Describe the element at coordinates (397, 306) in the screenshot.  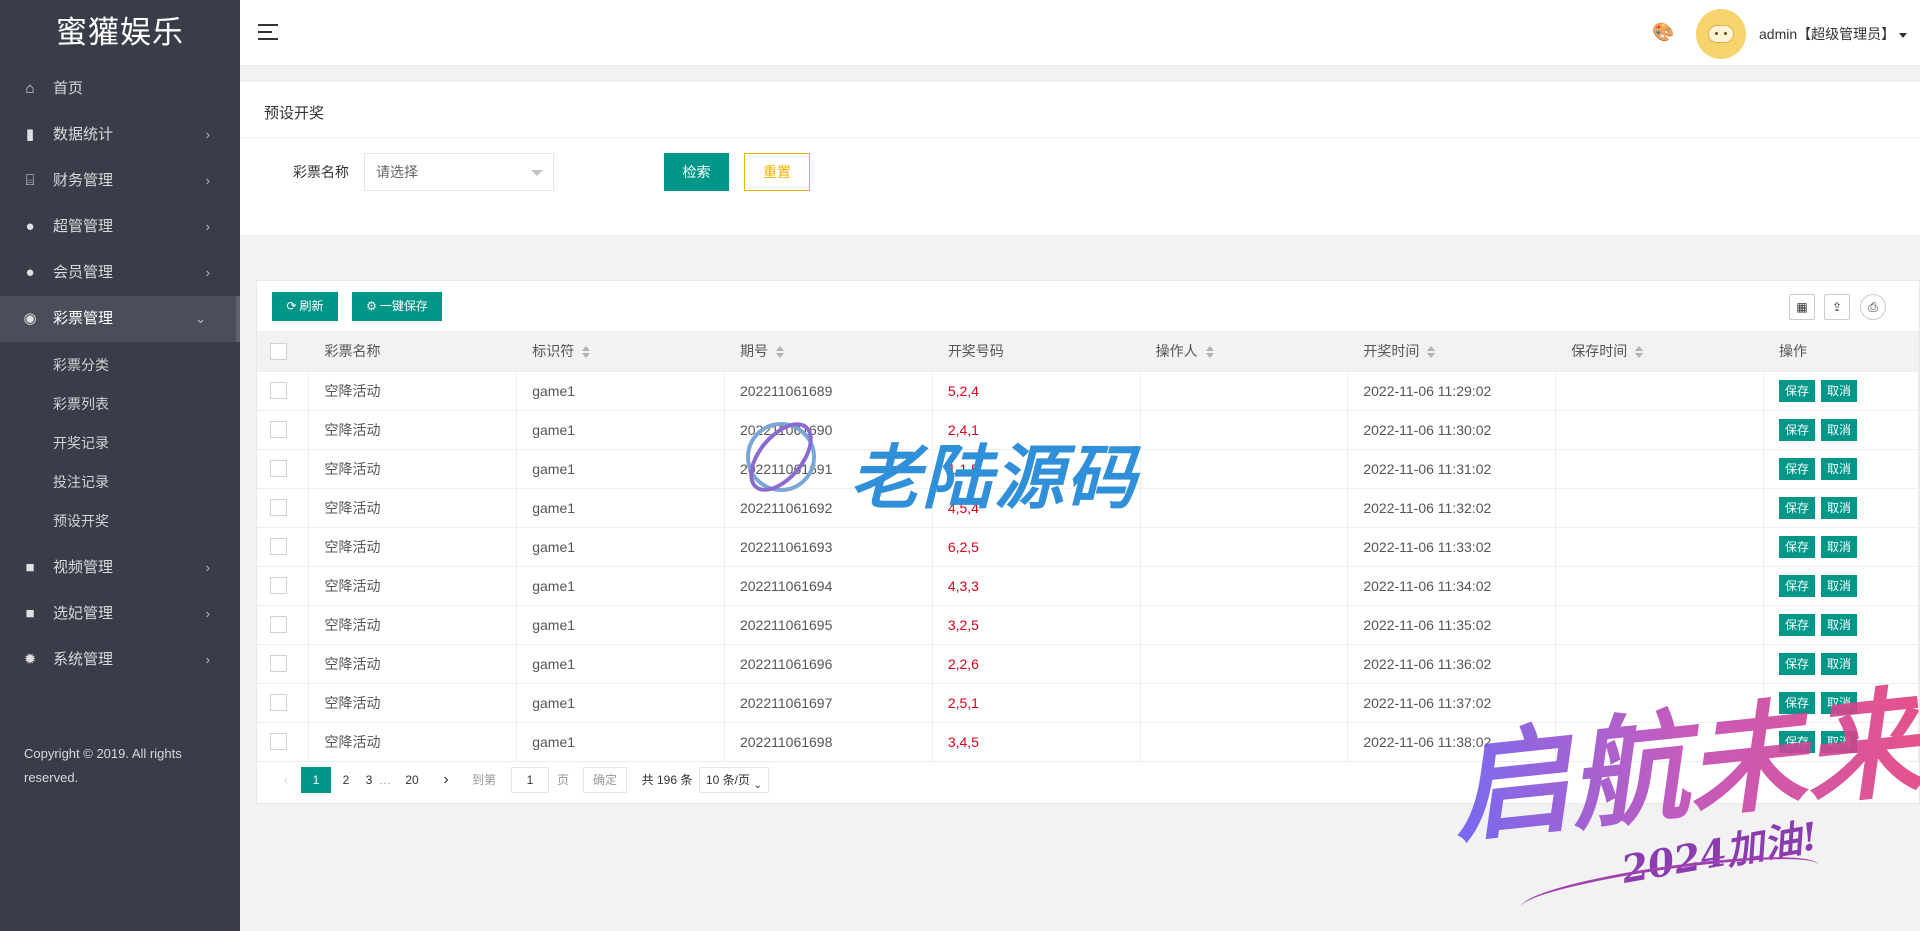
I see `save-all-button: ⚙ 一键保存` at that location.